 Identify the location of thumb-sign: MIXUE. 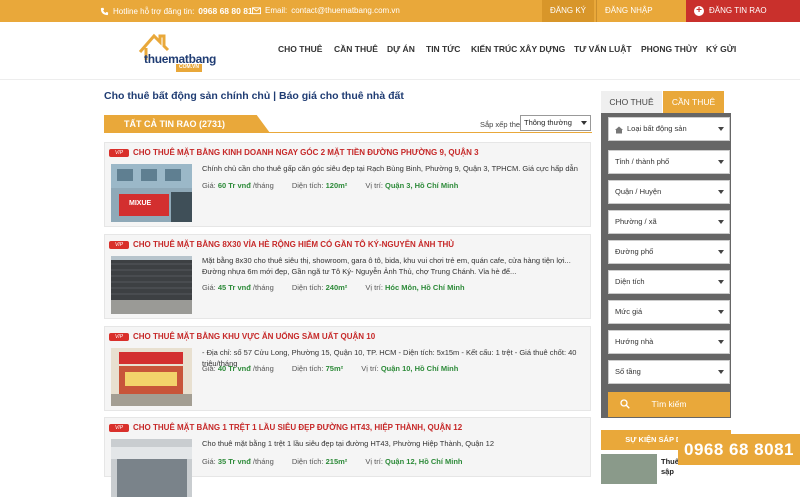
(140, 203).